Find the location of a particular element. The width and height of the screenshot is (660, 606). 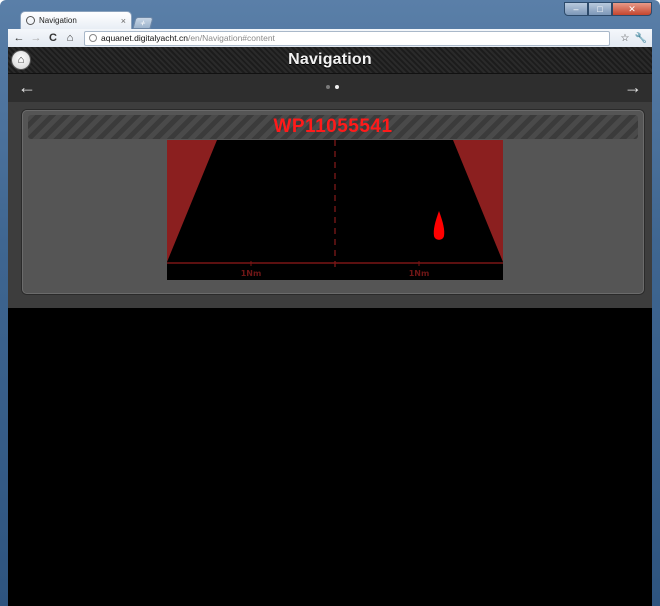

reload-button: C is located at coordinates (53, 38).